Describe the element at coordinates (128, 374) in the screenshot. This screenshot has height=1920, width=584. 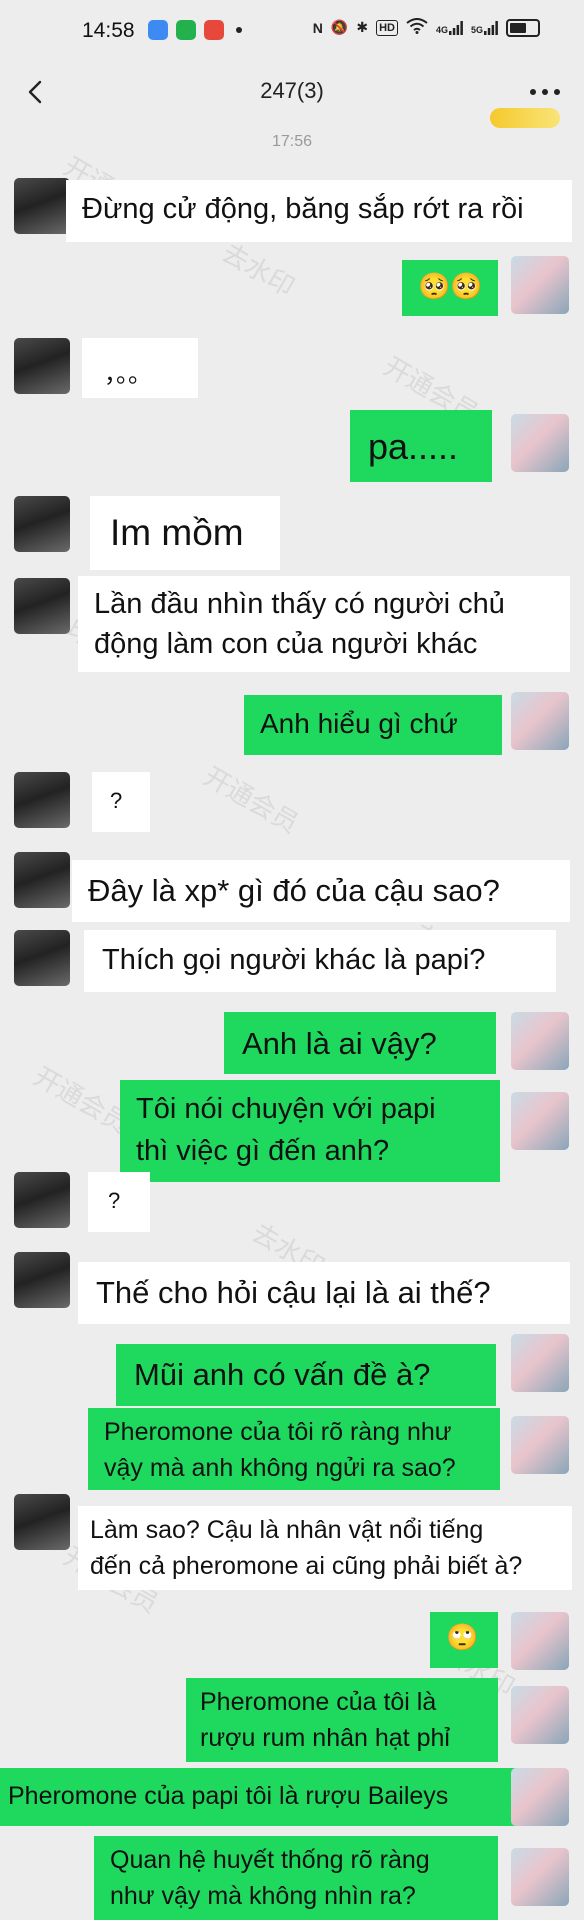
I see `message-text: ，。。` at that location.